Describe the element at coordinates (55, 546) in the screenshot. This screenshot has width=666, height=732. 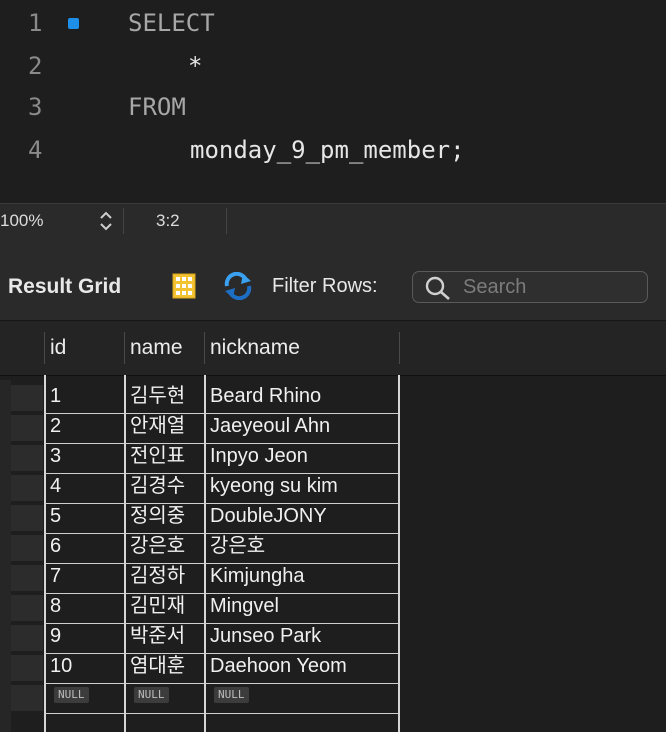
I see `cell-id: 6` at that location.